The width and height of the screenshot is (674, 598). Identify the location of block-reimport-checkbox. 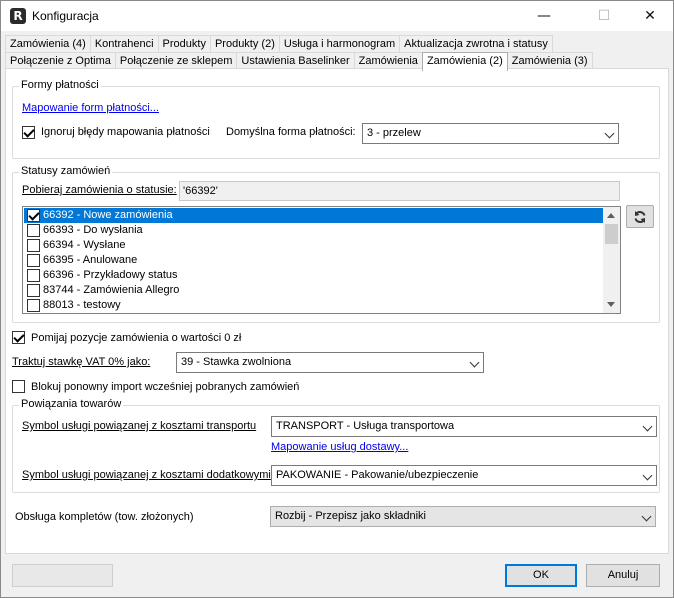
(18, 386).